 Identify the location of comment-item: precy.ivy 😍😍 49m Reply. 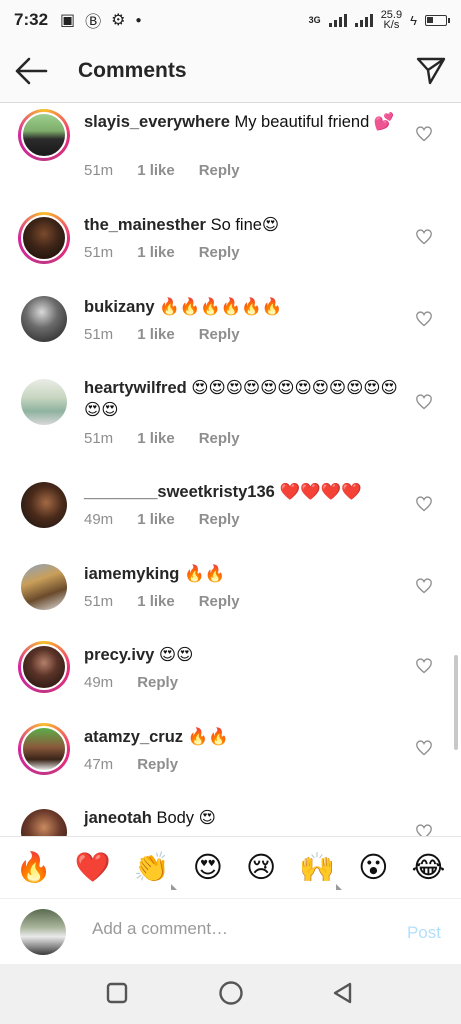
(230, 677).